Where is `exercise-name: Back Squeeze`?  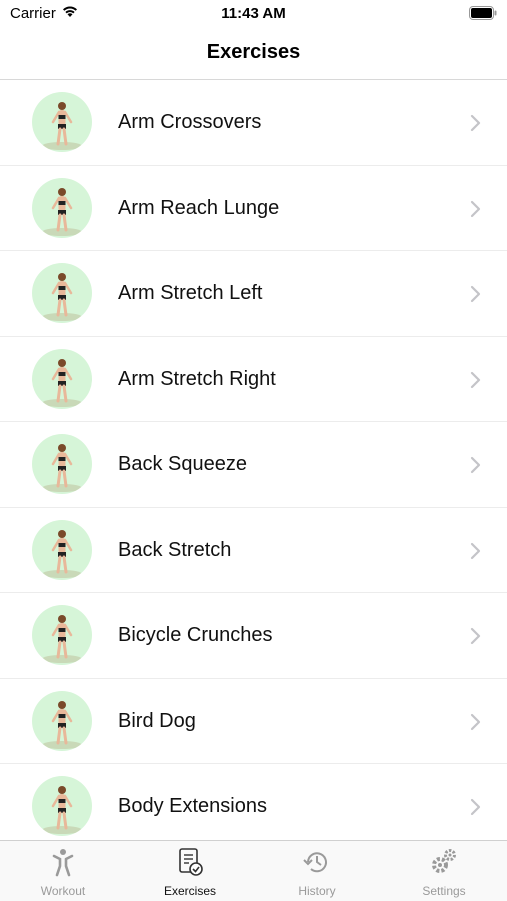 exercise-name: Back Squeeze is located at coordinates (182, 464).